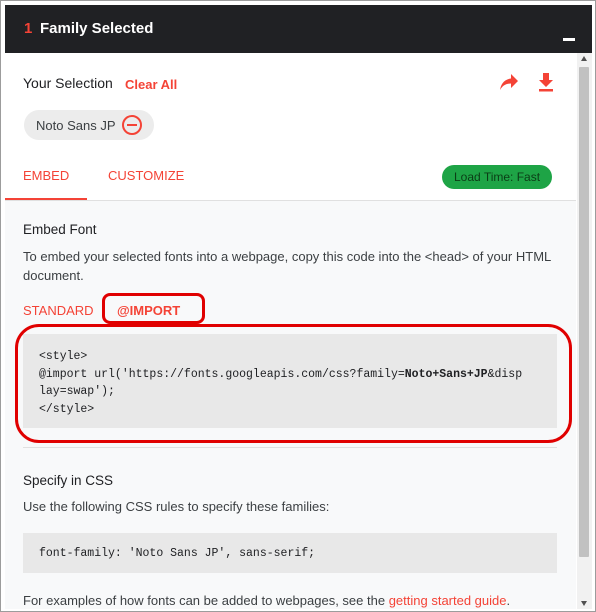 This screenshot has width=596, height=612. Describe the element at coordinates (177, 553) in the screenshot. I see `css-code-text: font-family: 'Noto Sans JP', sans-serif;` at that location.